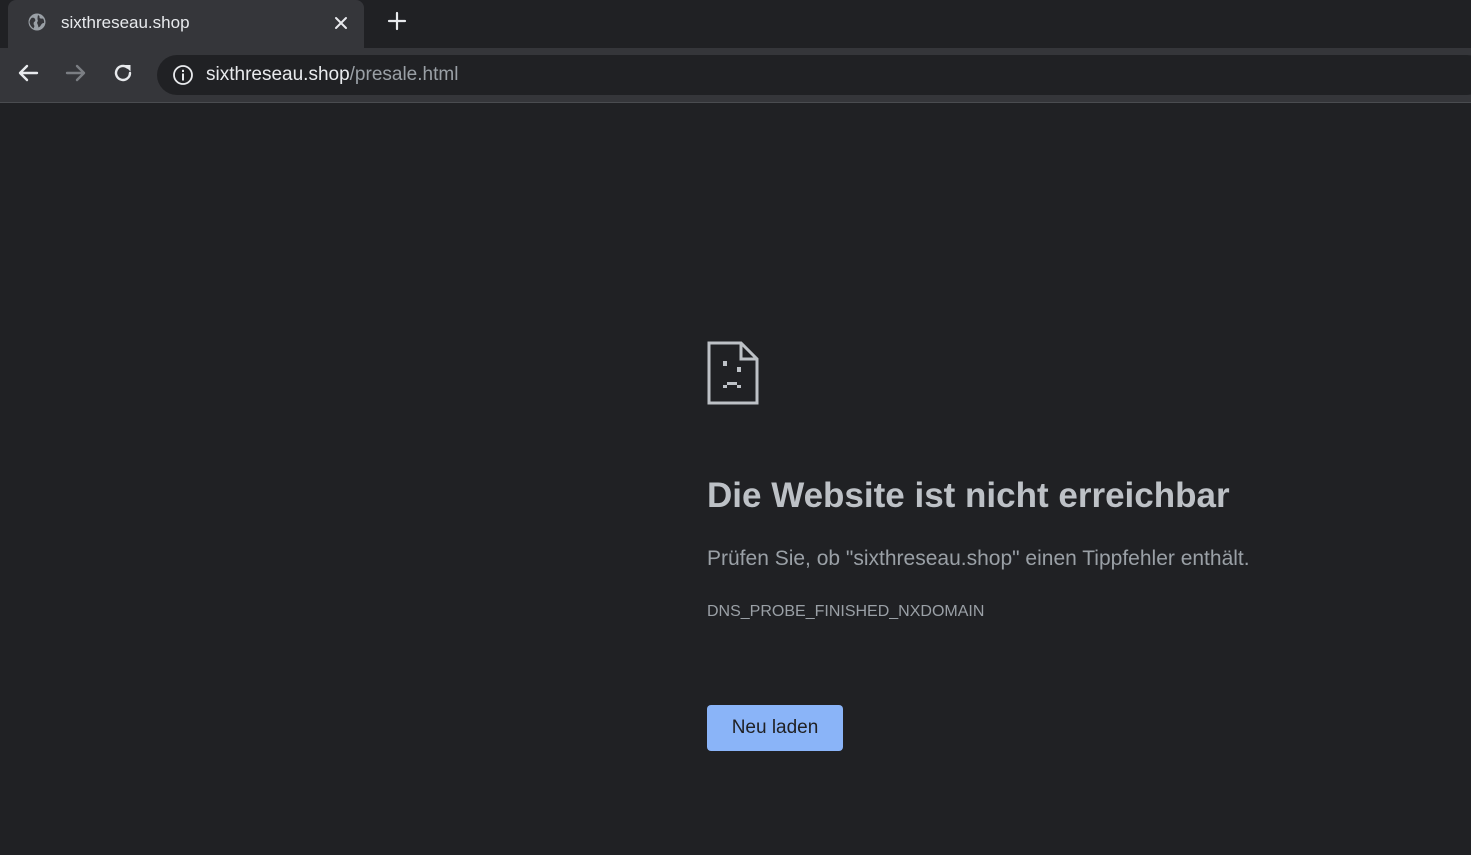 This screenshot has height=855, width=1471. I want to click on url-host: sixthreseau.shop, so click(278, 74).